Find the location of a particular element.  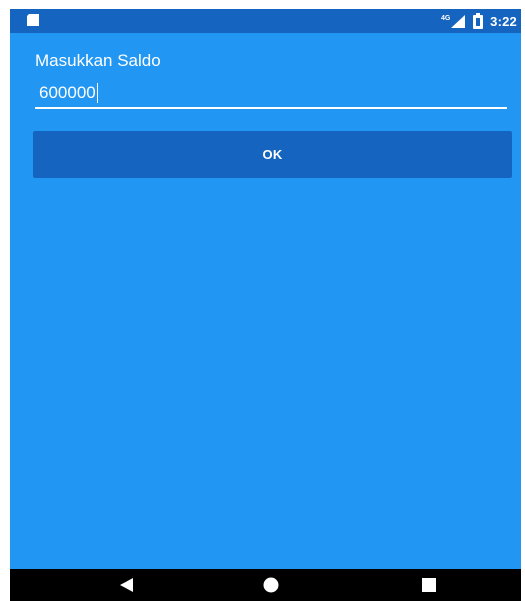

sd-card-icon is located at coordinates (33, 20).